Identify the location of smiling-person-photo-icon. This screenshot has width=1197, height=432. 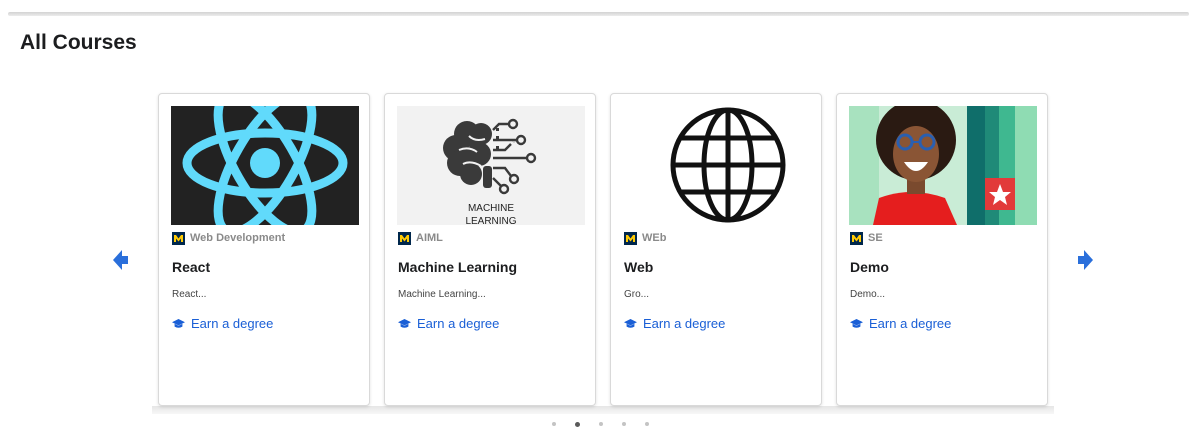
(943, 165).